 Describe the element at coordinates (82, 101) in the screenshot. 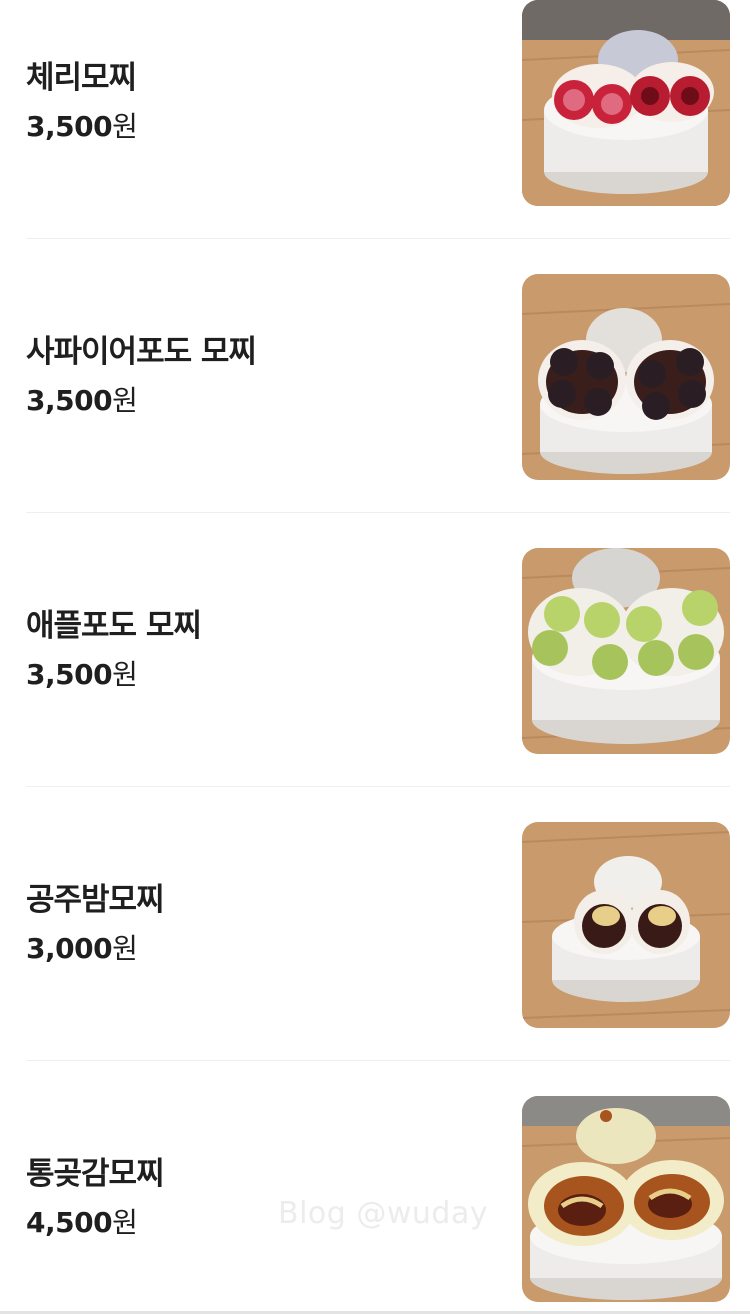

I see `menu-item-info: 체리모찌 3,500원` at that location.